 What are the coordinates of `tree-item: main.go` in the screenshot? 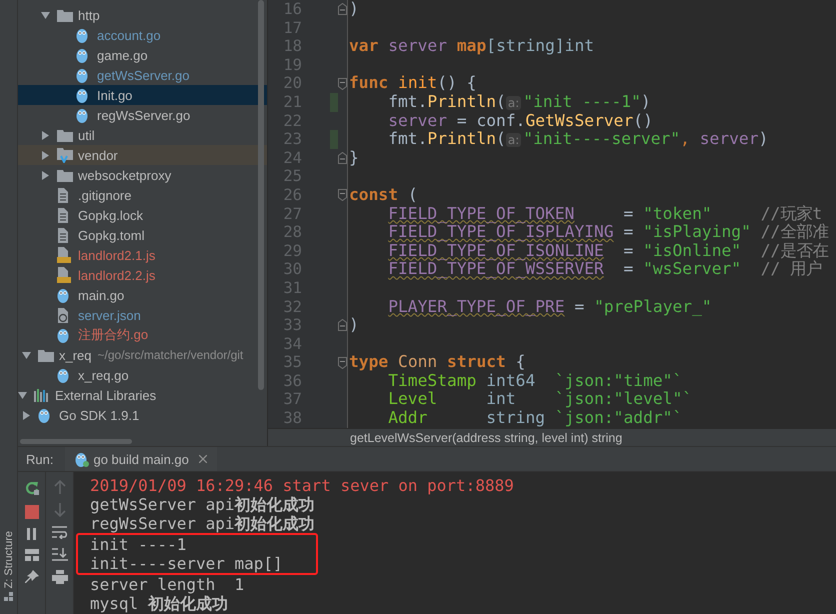 It's located at (142, 295).